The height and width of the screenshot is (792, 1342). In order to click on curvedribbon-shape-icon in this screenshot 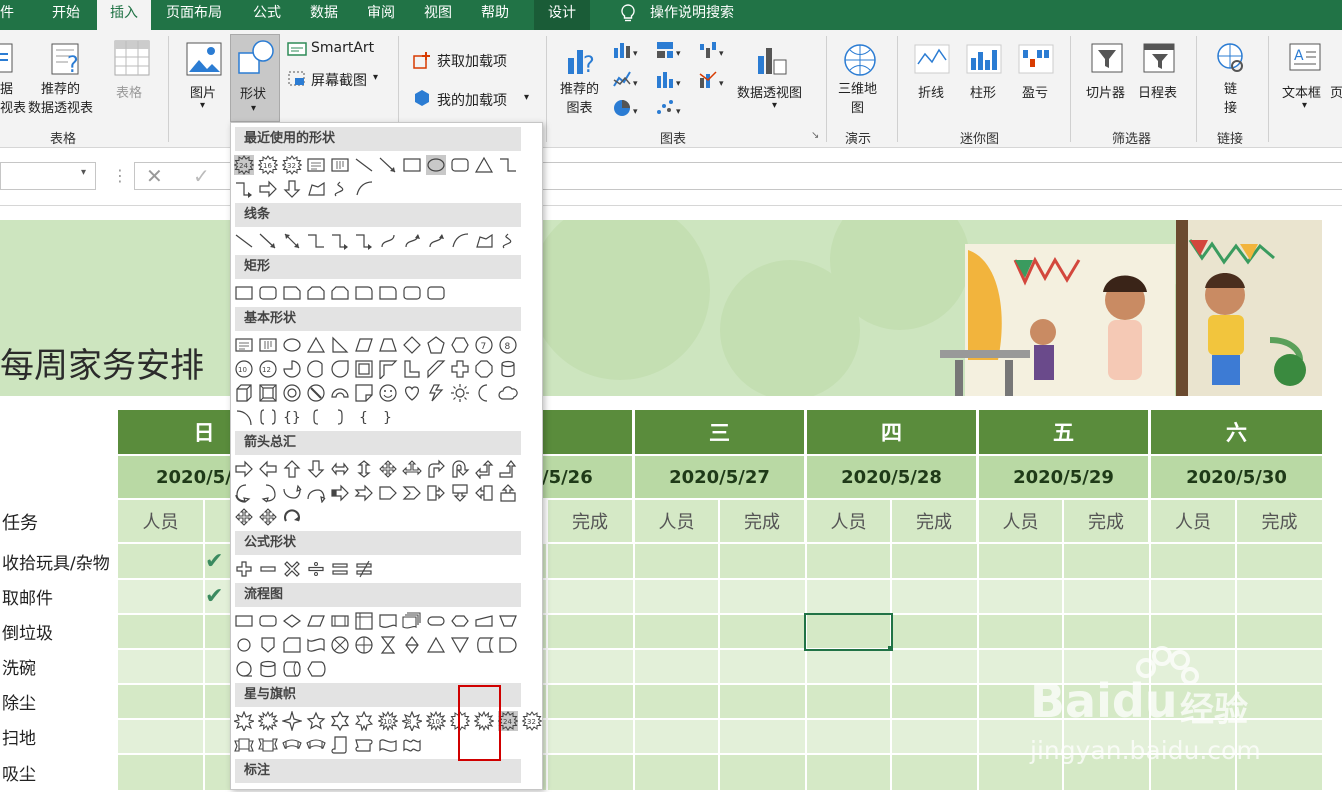, I will do `click(316, 745)`.